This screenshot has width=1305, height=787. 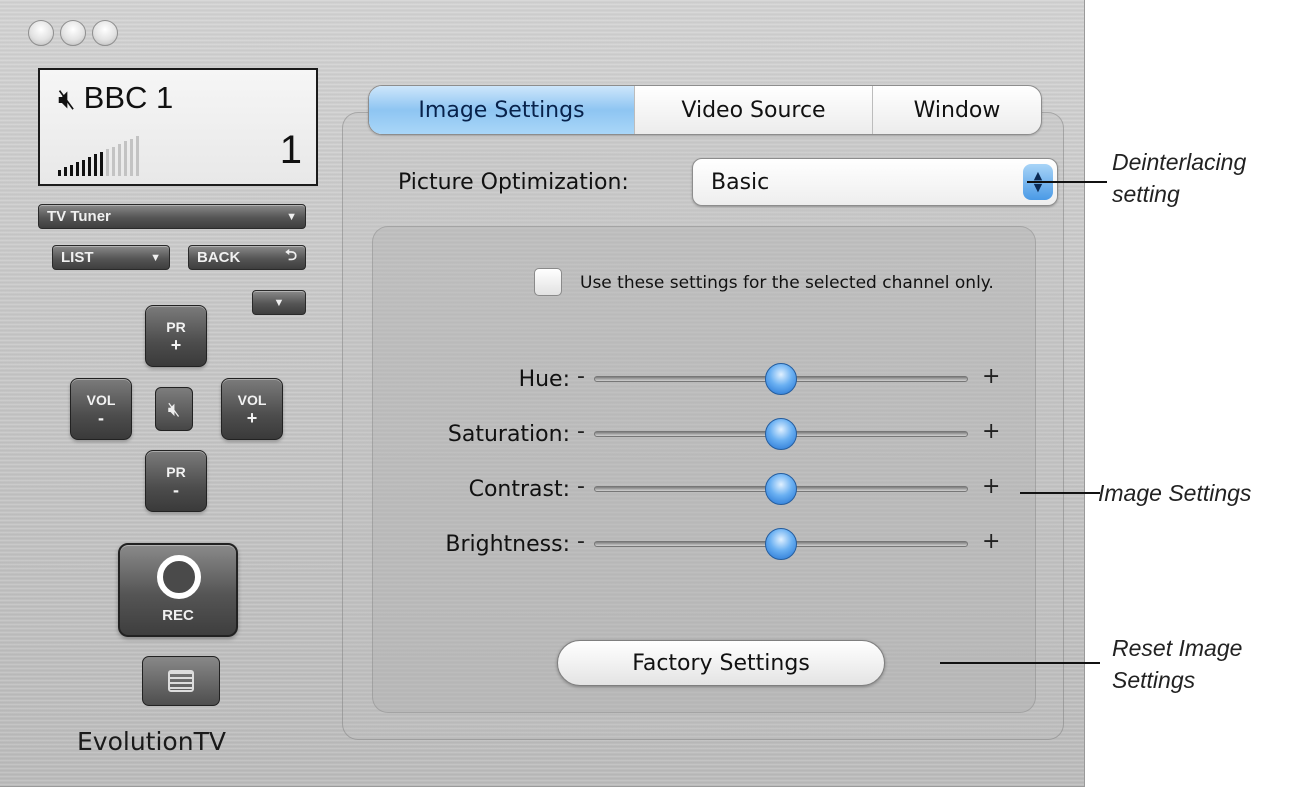 I want to click on volume-down-button: VOL -, so click(x=101, y=409).